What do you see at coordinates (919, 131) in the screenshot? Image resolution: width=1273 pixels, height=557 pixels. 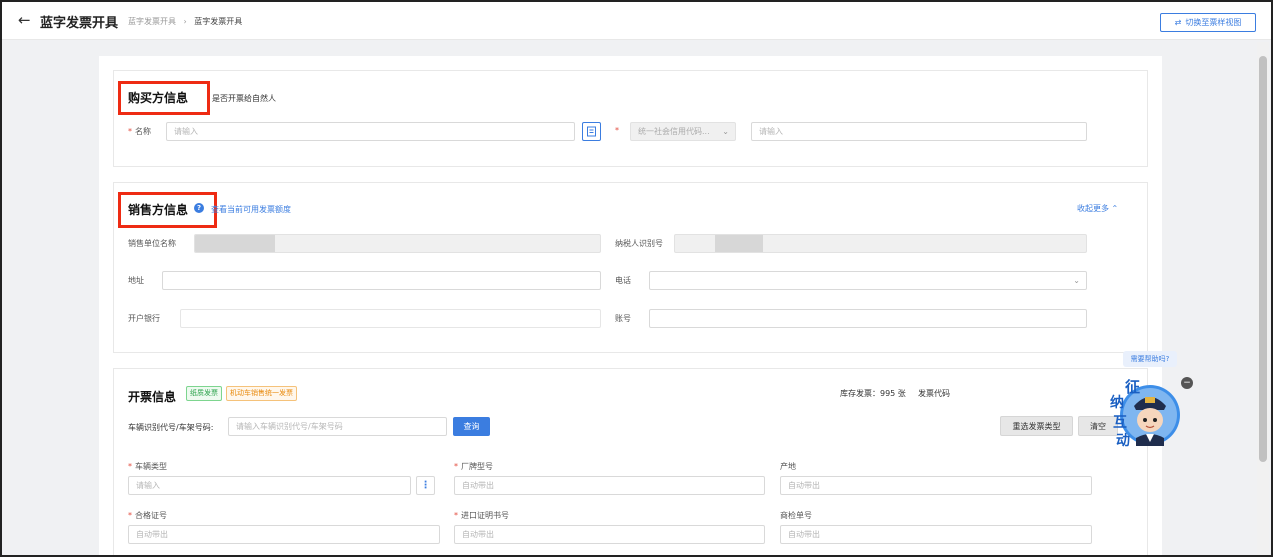 I see `buyer-code-input: 请输入` at bounding box center [919, 131].